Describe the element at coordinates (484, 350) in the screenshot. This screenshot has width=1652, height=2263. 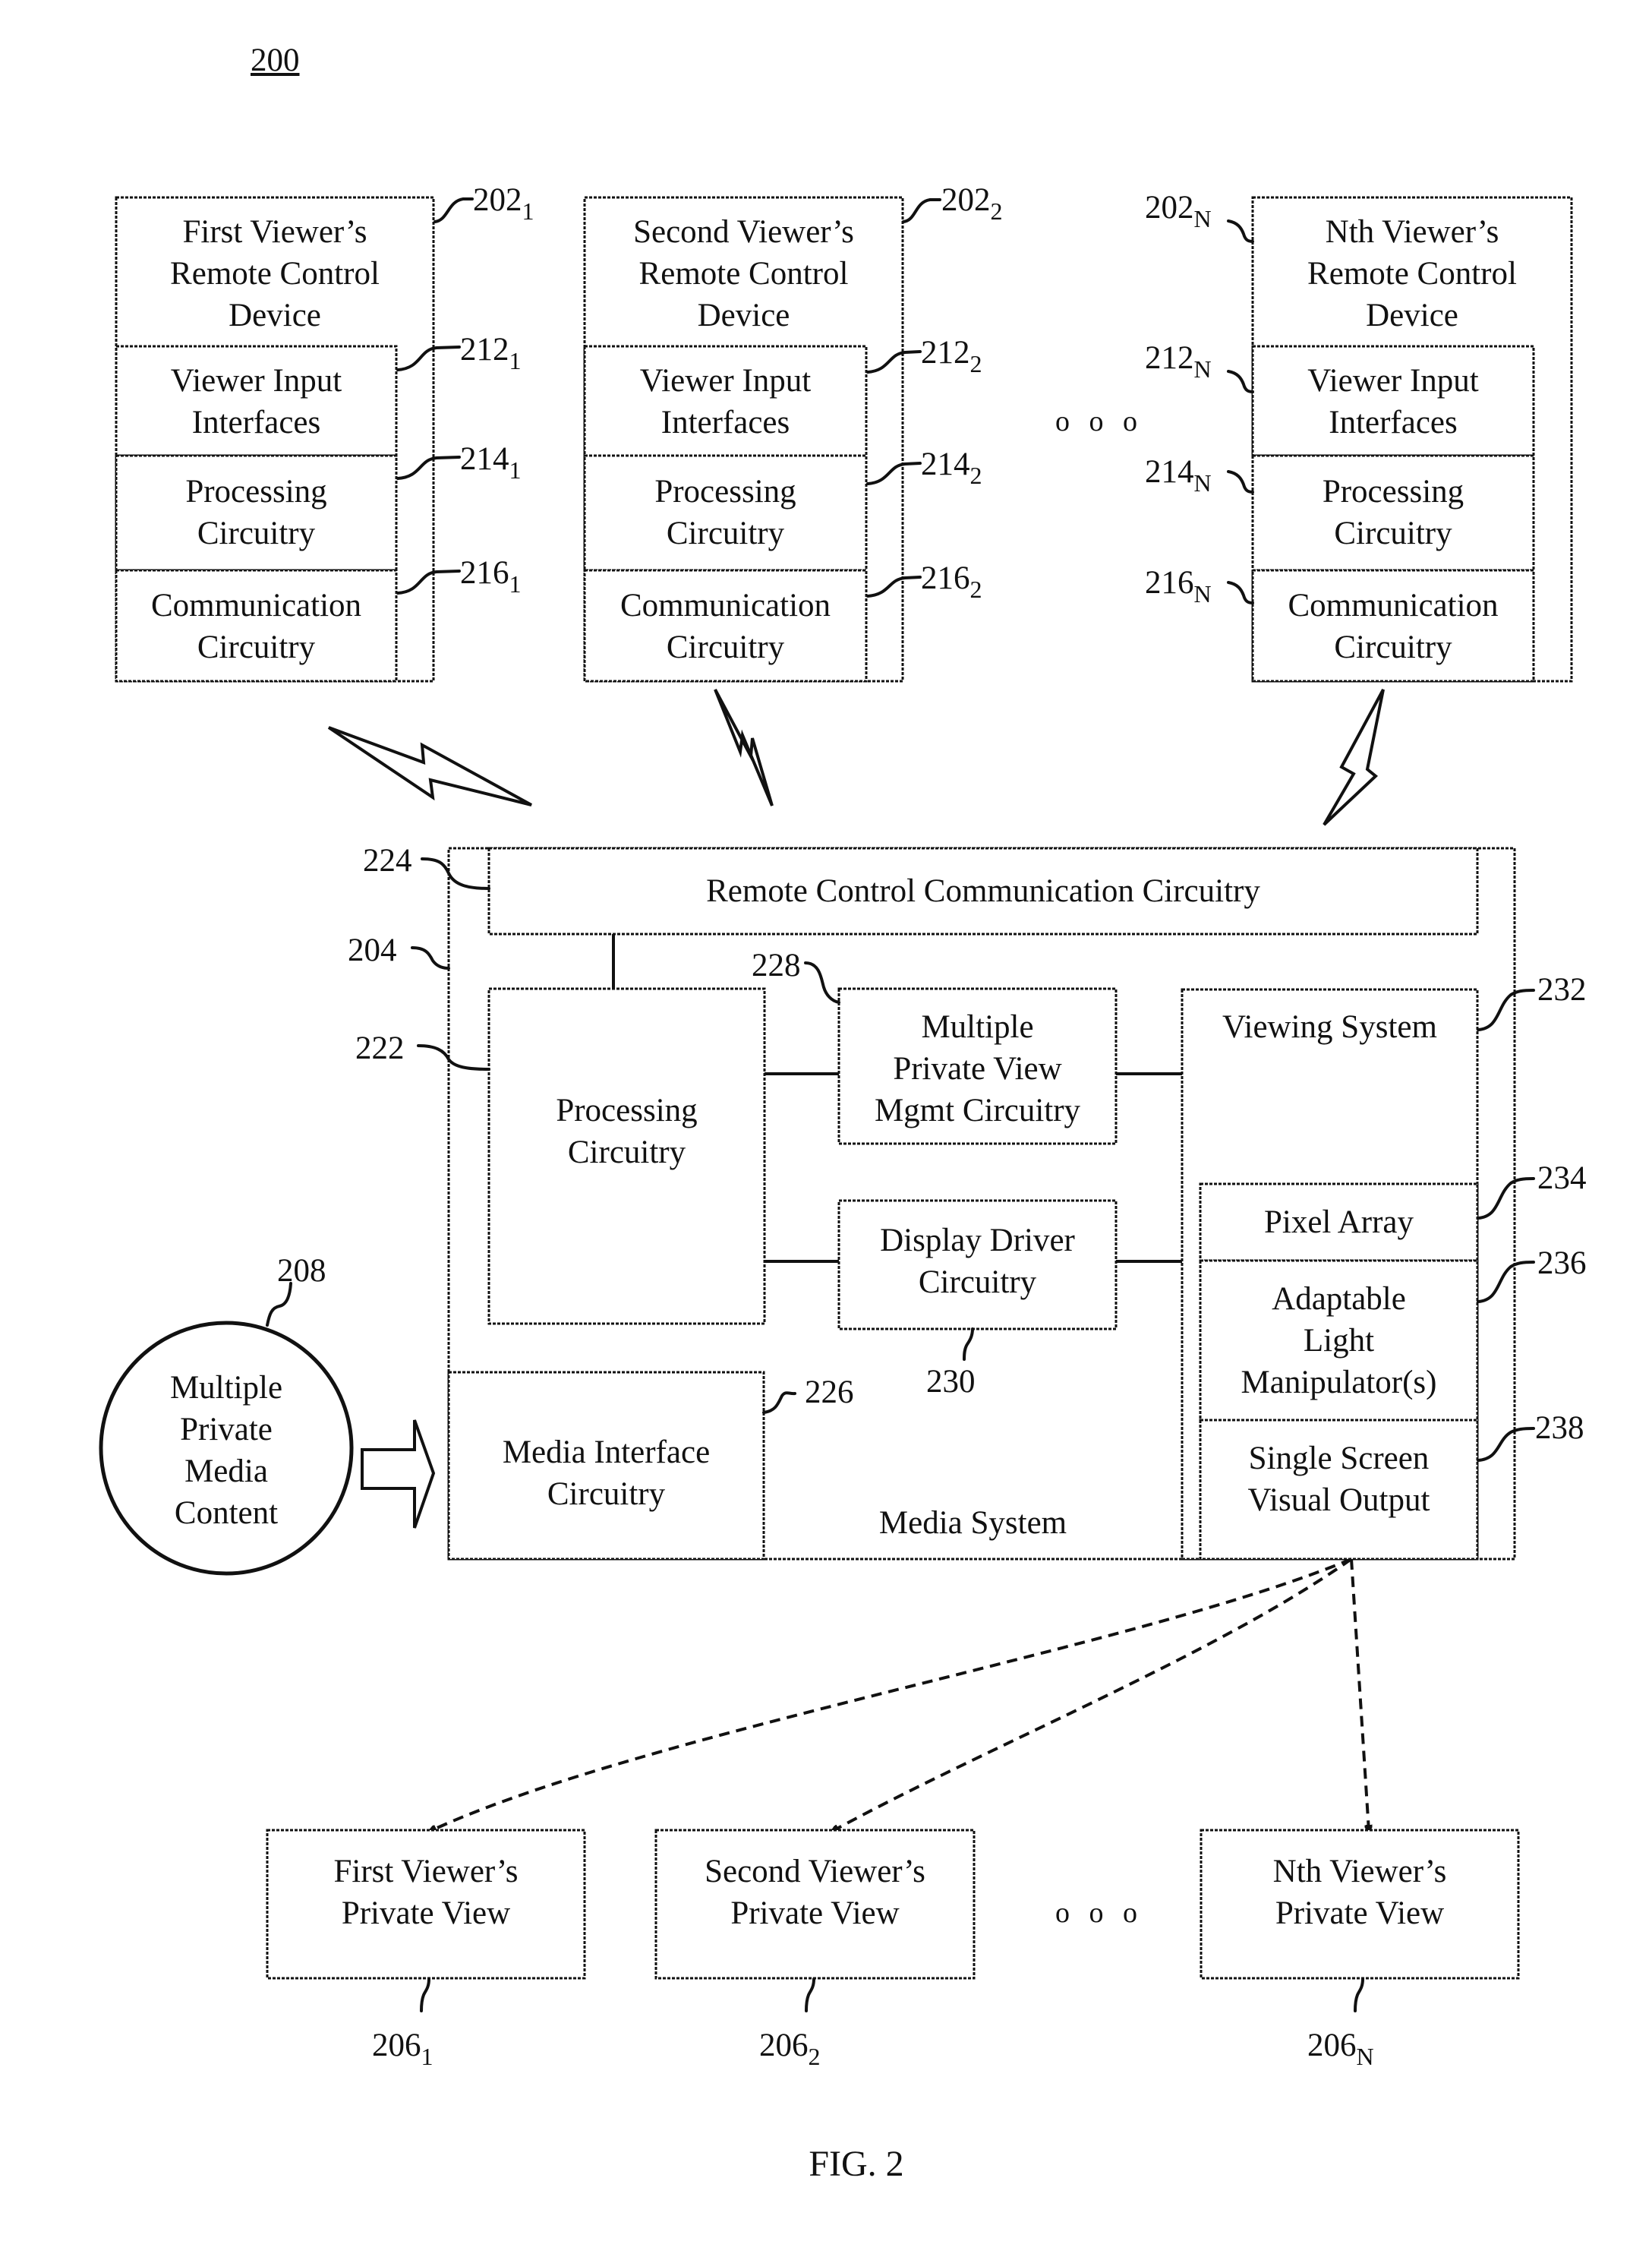
I see `ref-212-1-num: 212` at that location.